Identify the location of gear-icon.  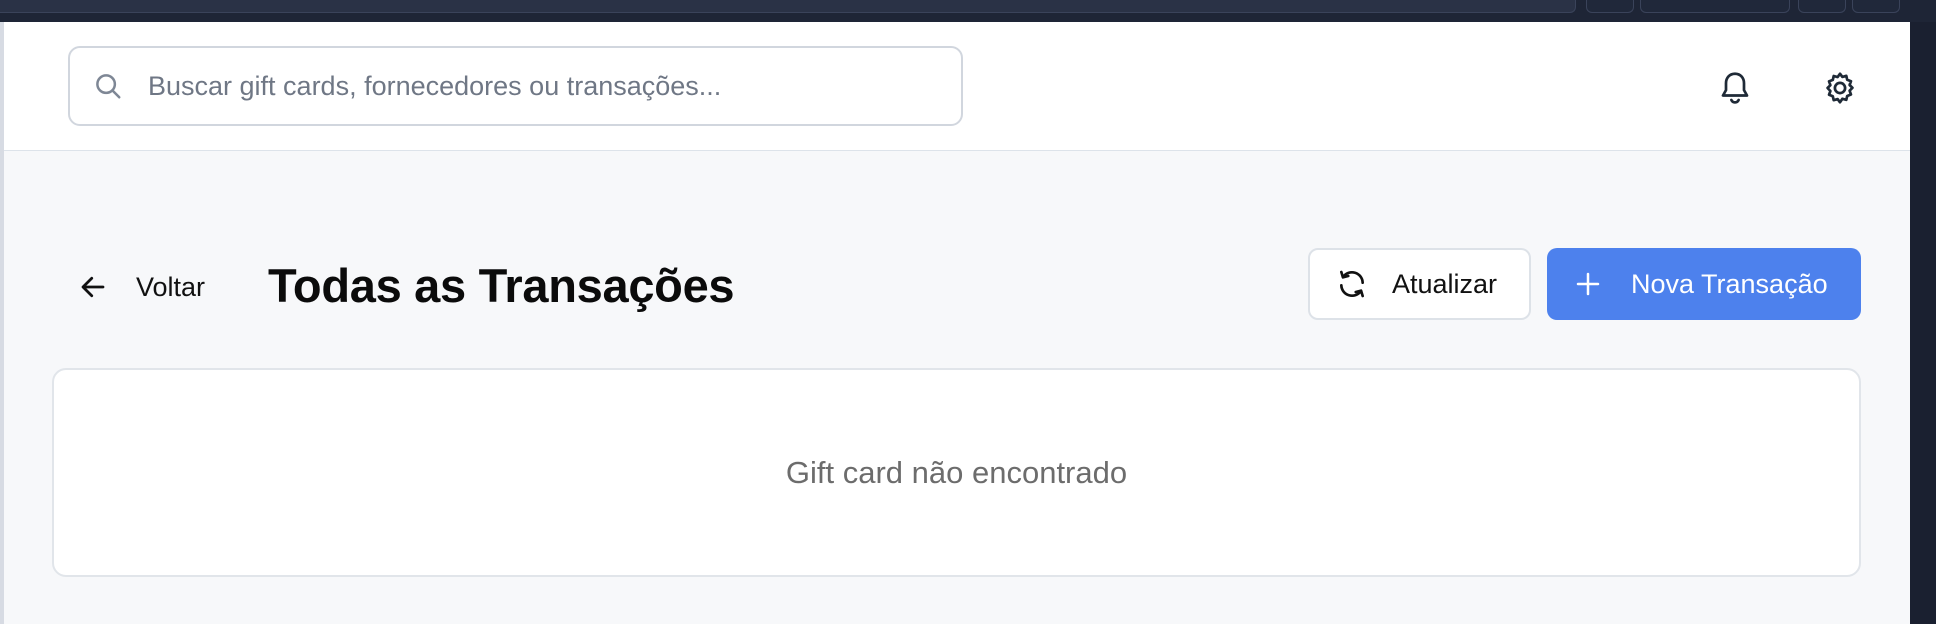
(1840, 88).